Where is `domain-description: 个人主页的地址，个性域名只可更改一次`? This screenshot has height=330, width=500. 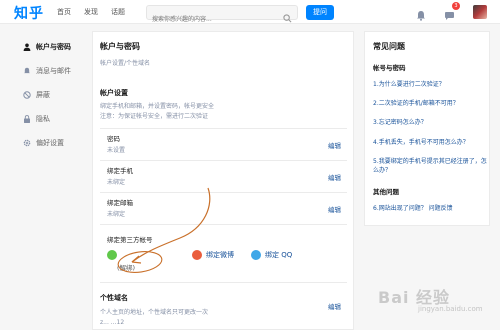
domain-description: 个人主页的地址，个性域名只可更改一次 is located at coordinates (154, 312).